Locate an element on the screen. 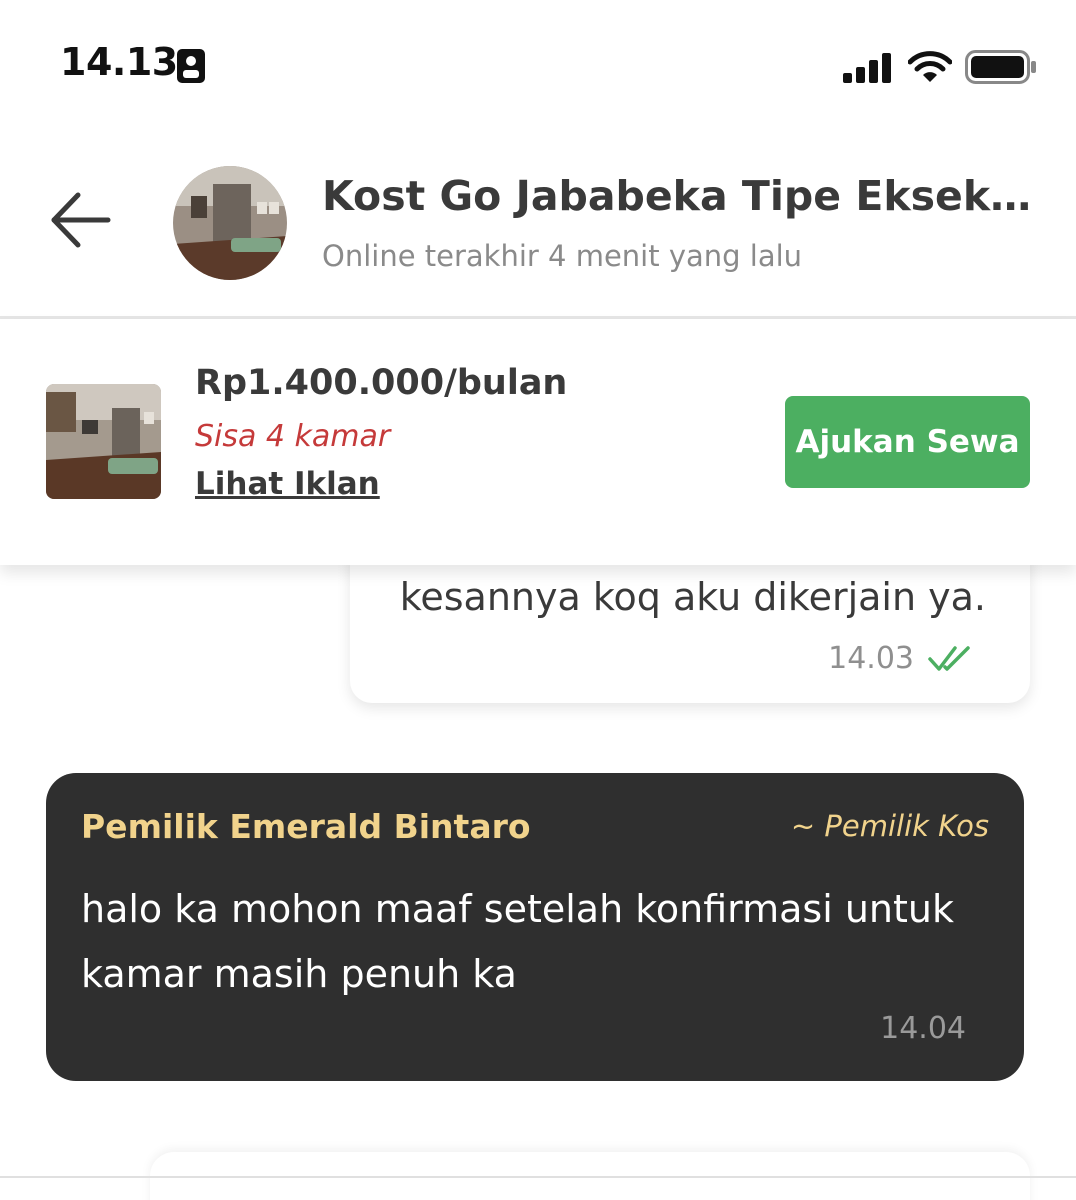 This screenshot has height=1200, width=1076. contact-card-icon is located at coordinates (191, 66).